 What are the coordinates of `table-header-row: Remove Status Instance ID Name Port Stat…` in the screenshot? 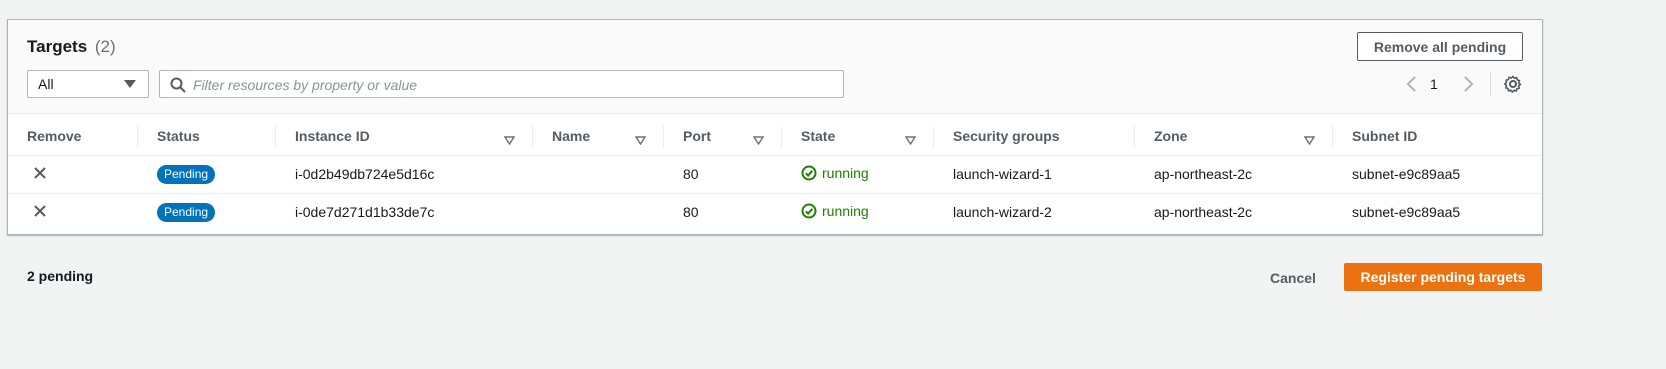 It's located at (775, 137).